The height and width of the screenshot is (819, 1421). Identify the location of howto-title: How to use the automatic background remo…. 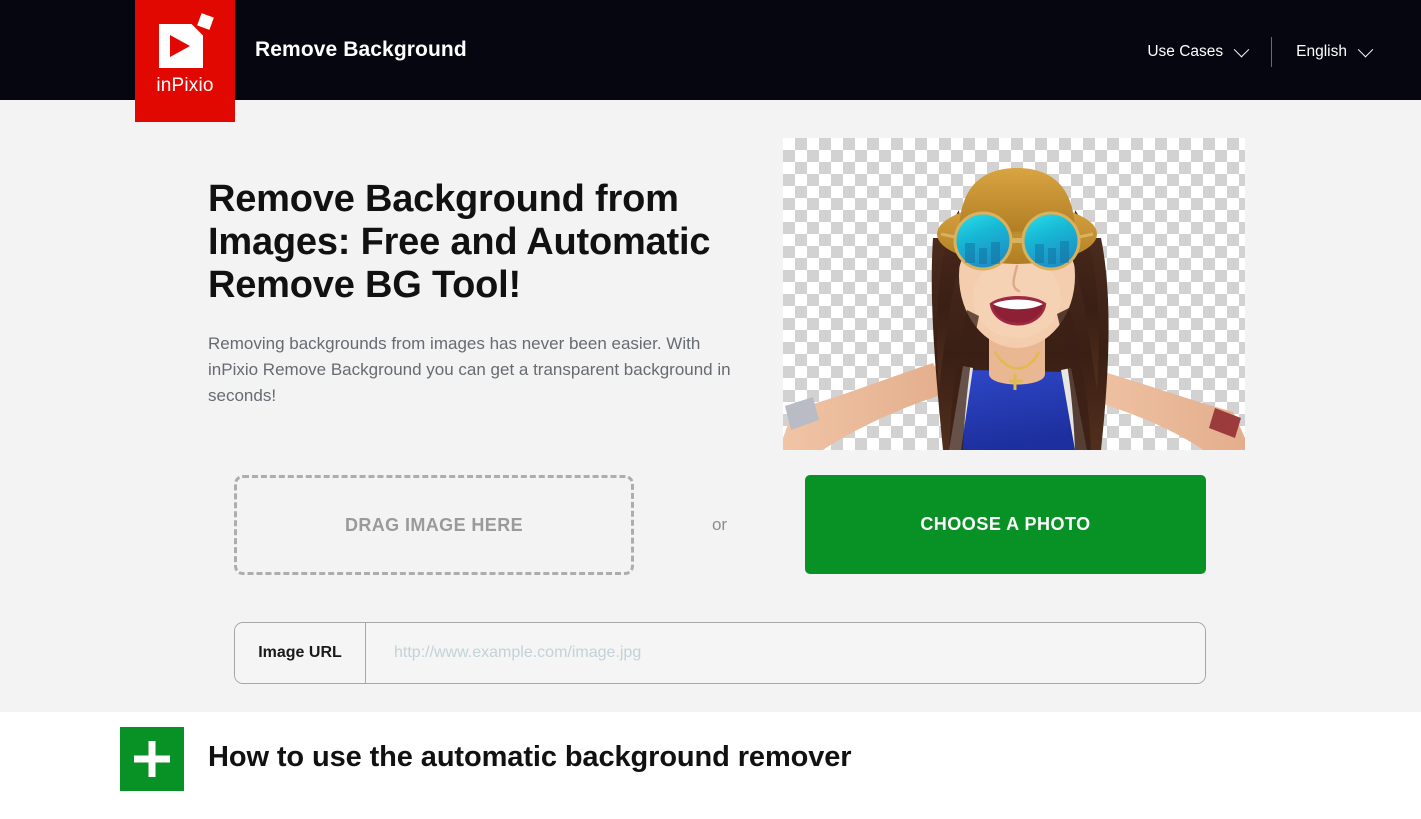
(530, 757).